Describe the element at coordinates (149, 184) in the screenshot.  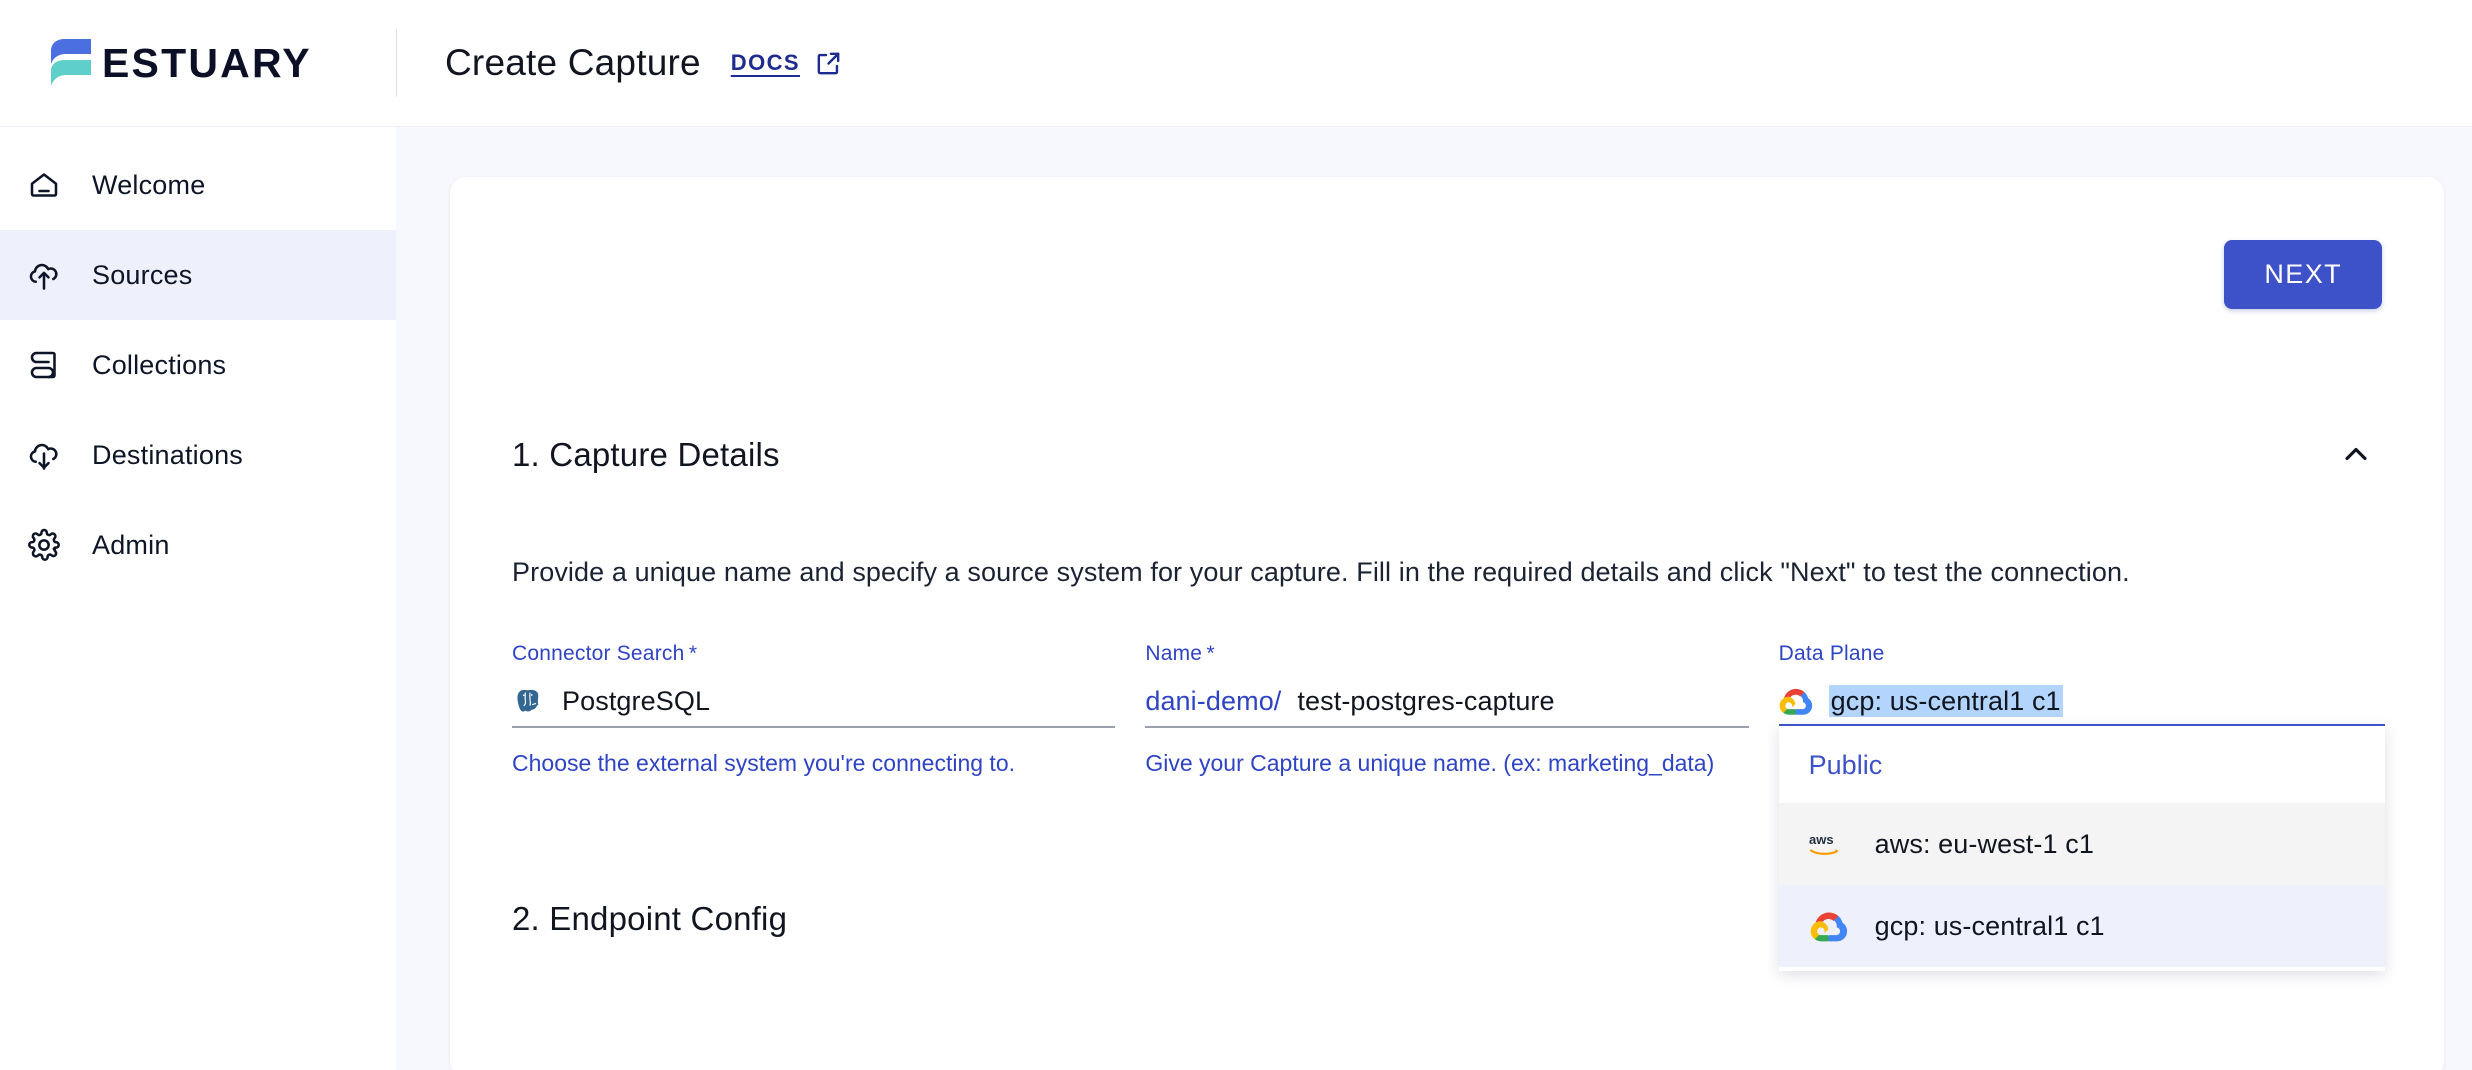
I see `sidebar-item-label: Welcome` at that location.